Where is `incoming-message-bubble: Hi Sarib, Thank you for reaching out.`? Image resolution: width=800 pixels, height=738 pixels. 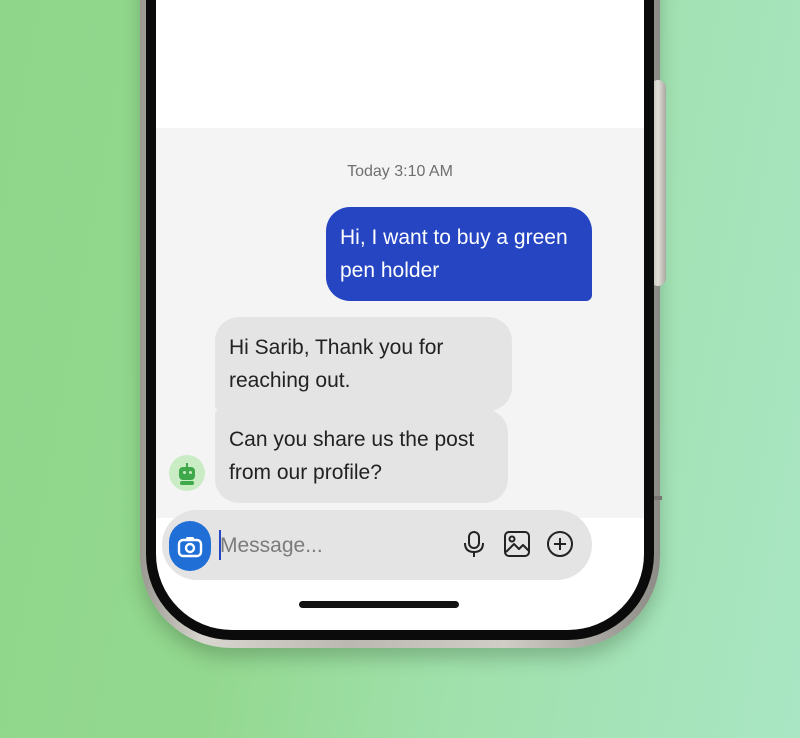 incoming-message-bubble: Hi Sarib, Thank you for reaching out. is located at coordinates (363, 364).